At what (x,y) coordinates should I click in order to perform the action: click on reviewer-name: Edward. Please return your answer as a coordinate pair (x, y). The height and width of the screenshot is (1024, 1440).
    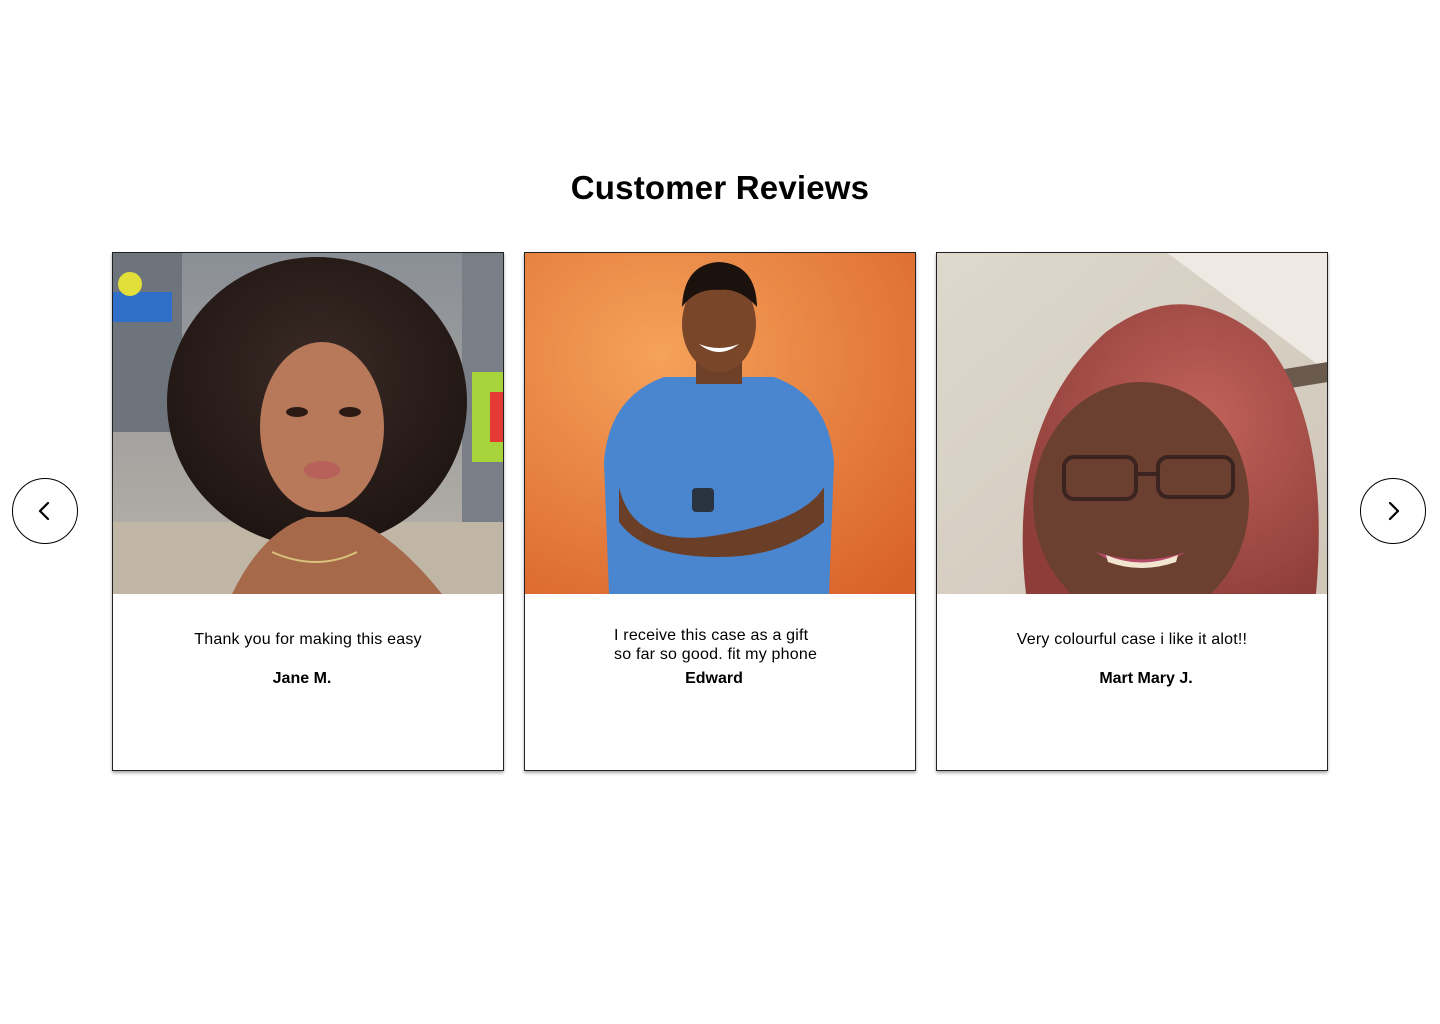
    Looking at the image, I should click on (714, 678).